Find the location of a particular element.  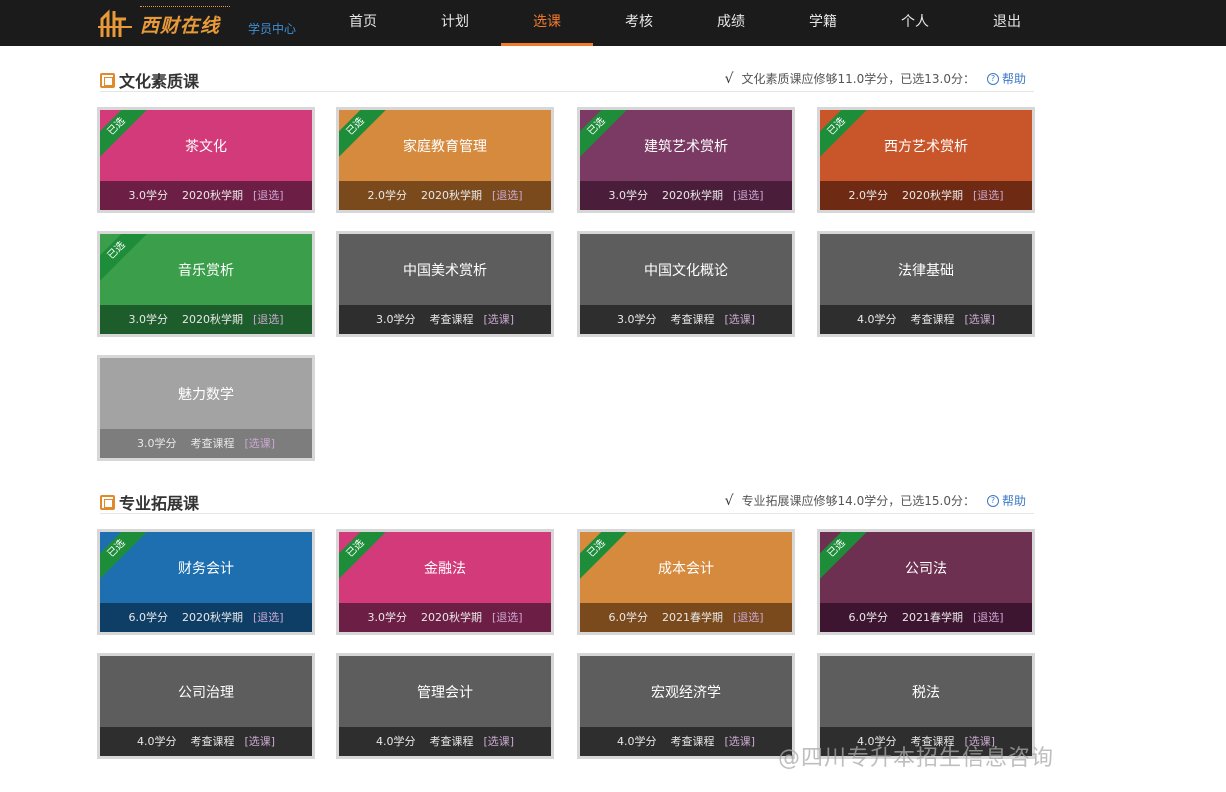

course-card: 已选 西方艺术赏析 2.0学分 2020秋学期 [退选] is located at coordinates (926, 160).